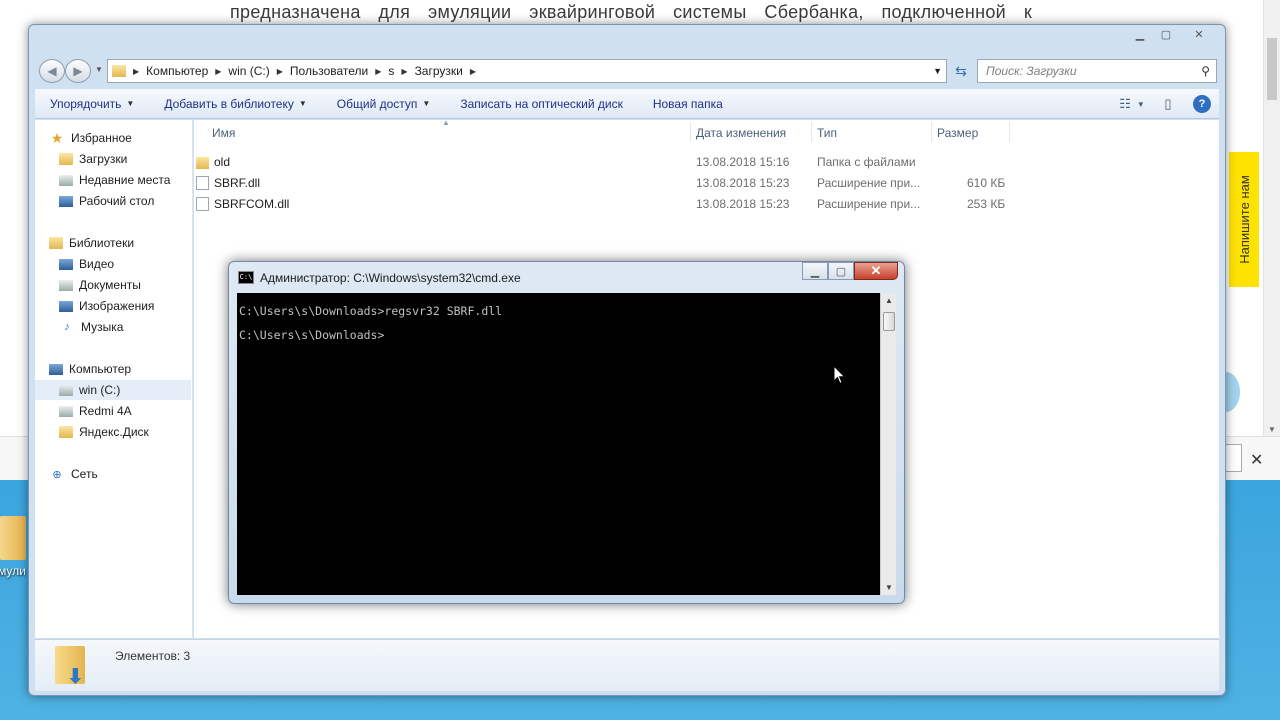 The height and width of the screenshot is (720, 1280). I want to click on breadcrumb-drive: win (C:), so click(248, 71).